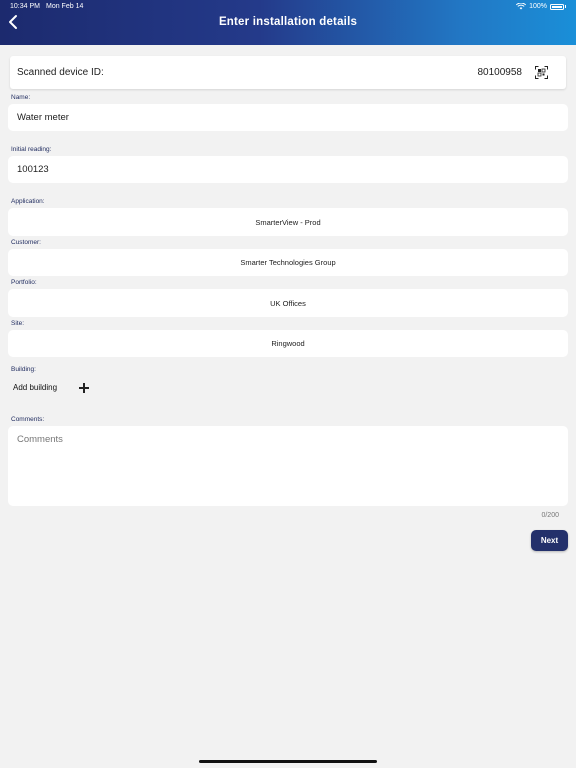 The image size is (576, 768). I want to click on portfolio-value: UK Offices, so click(288, 303).